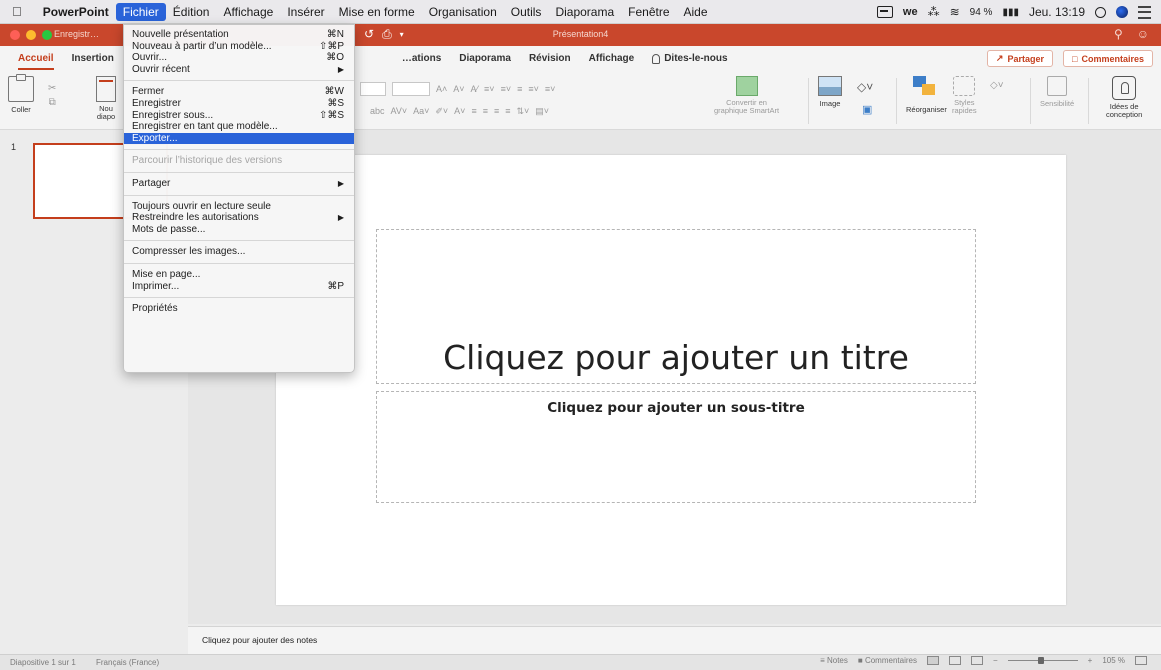  Describe the element at coordinates (239, 218) in the screenshot. I see `file-menu-item: Restreindre les autorisations ▶` at that location.